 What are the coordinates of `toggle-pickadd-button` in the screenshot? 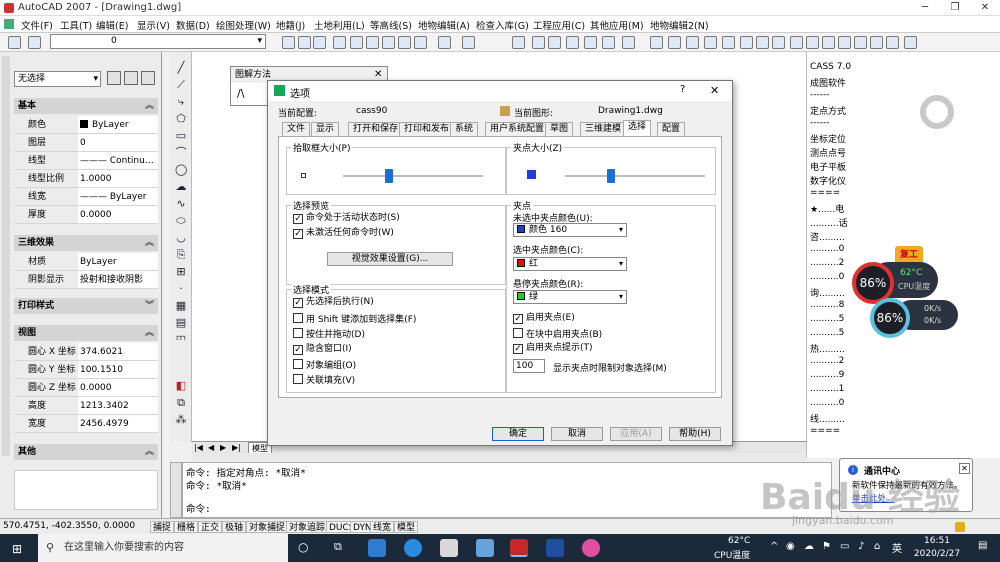 It's located at (114, 78).